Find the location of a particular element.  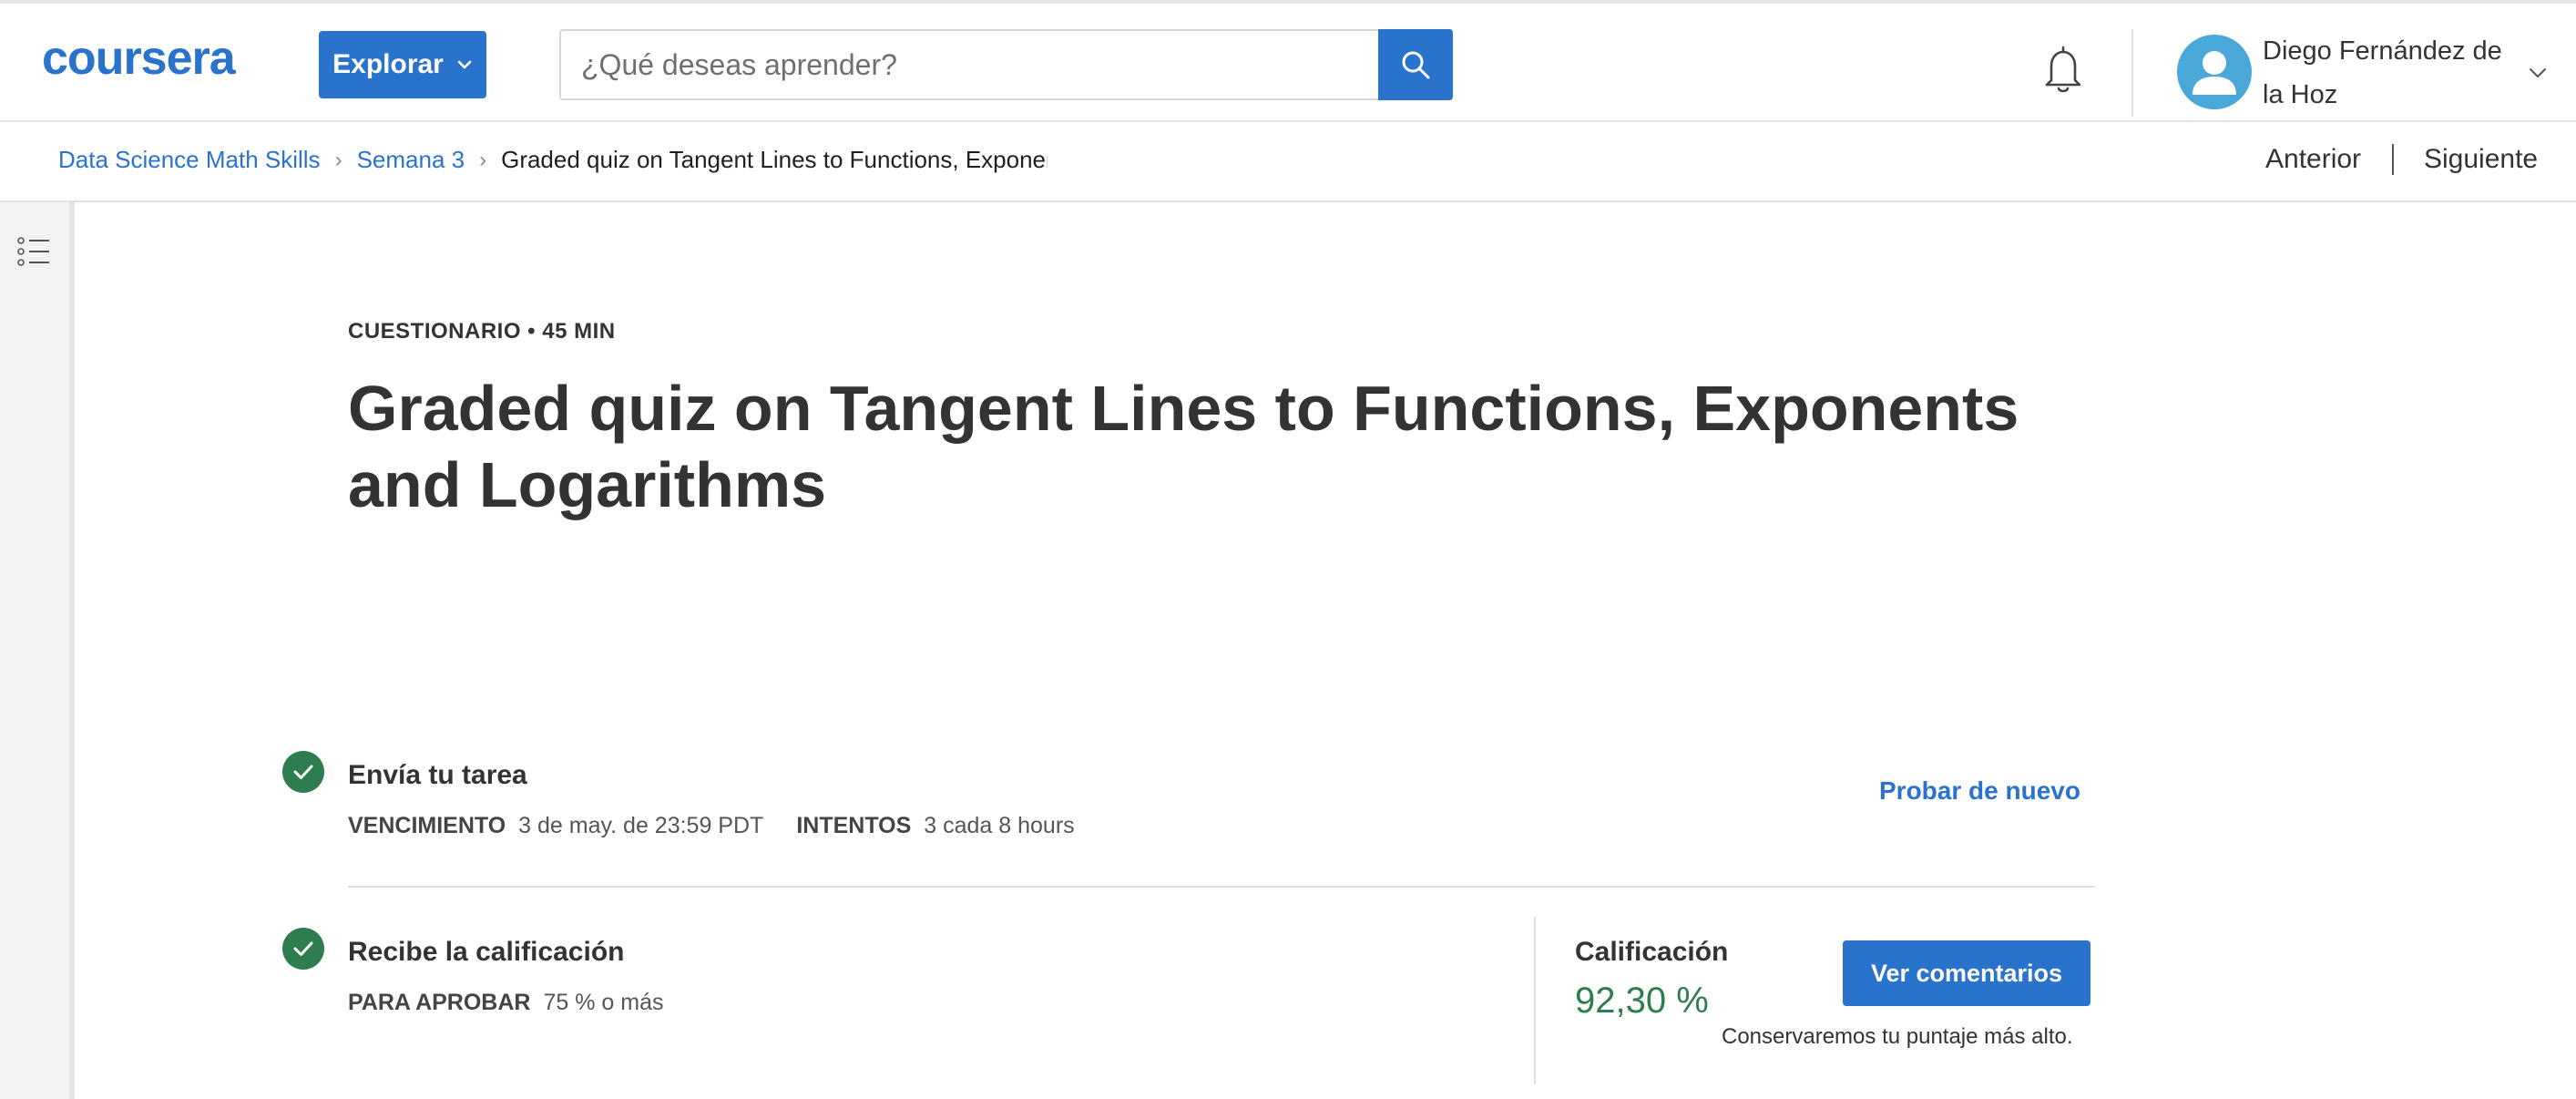

search-button is located at coordinates (1415, 65).